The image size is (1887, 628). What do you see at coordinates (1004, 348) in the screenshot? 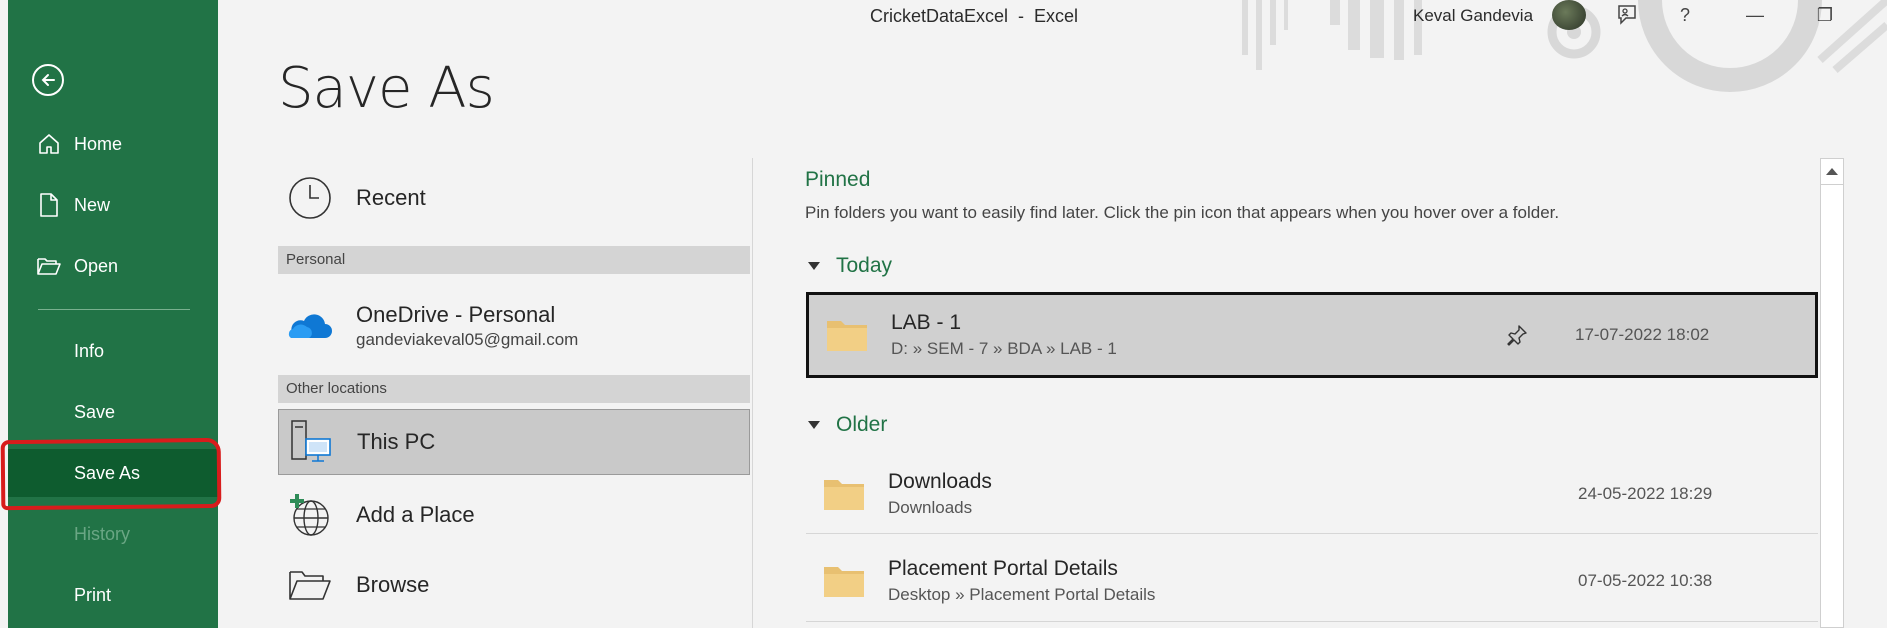
I see `folder-path: D: » SEM - 7 » BDA » LAB - 1` at bounding box center [1004, 348].